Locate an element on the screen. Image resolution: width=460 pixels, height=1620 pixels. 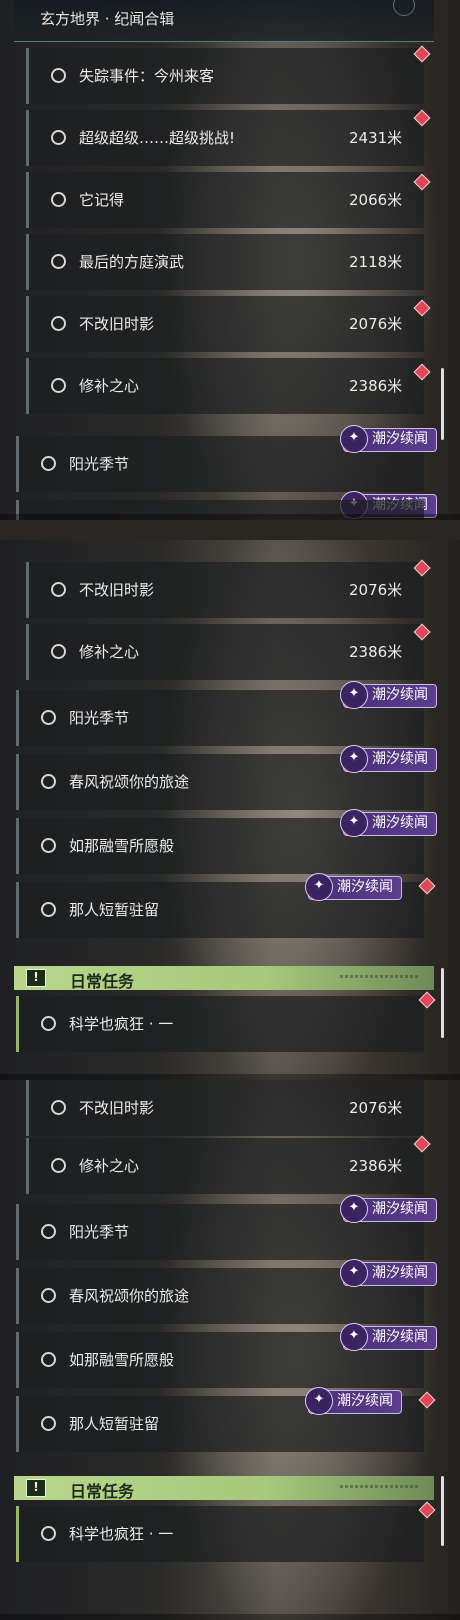
quest-remember: 它记得 2066米 is located at coordinates (225, 200).